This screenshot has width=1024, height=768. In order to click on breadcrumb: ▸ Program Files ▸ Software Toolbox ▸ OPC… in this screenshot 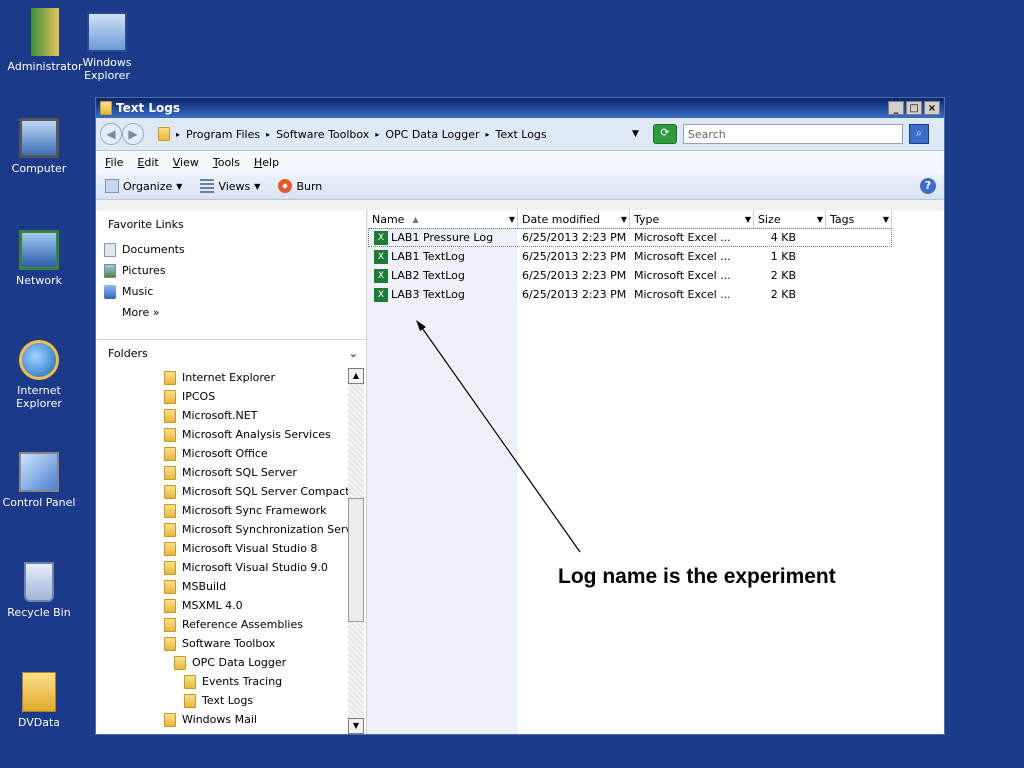, I will do `click(393, 134)`.